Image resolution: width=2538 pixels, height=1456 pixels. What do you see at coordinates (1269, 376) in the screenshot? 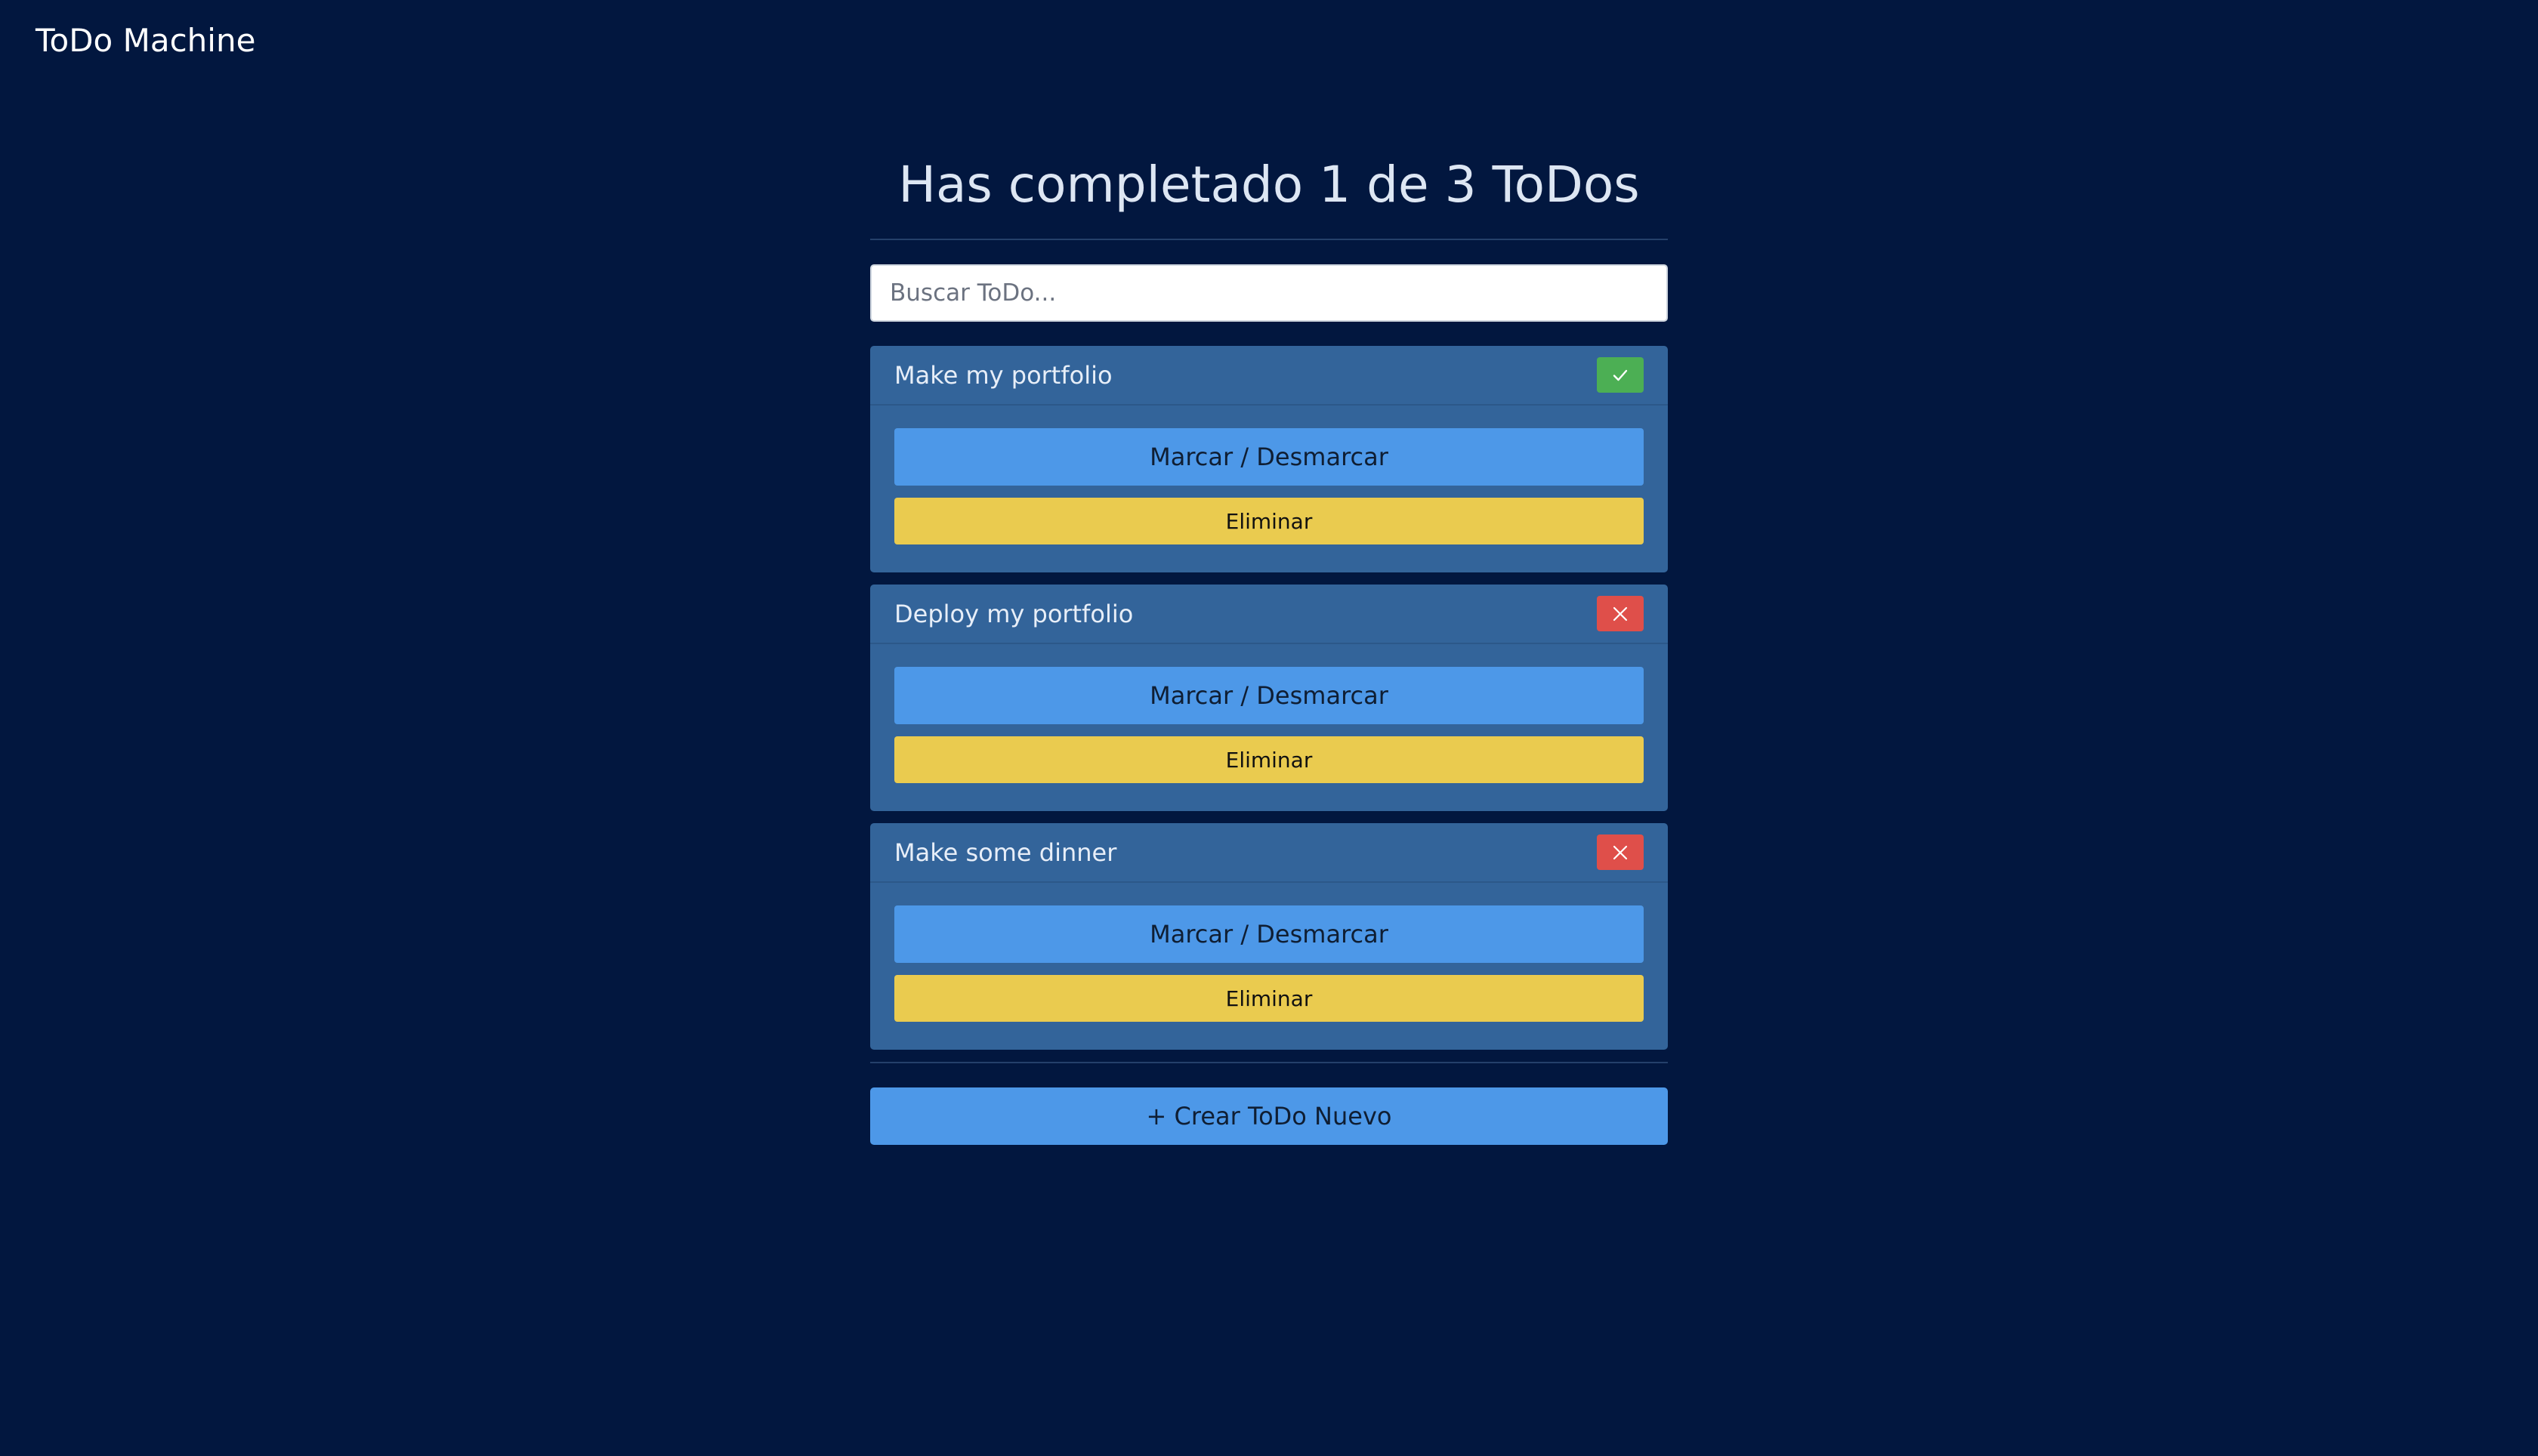
I see `todo-header: Make my portfolio` at bounding box center [1269, 376].